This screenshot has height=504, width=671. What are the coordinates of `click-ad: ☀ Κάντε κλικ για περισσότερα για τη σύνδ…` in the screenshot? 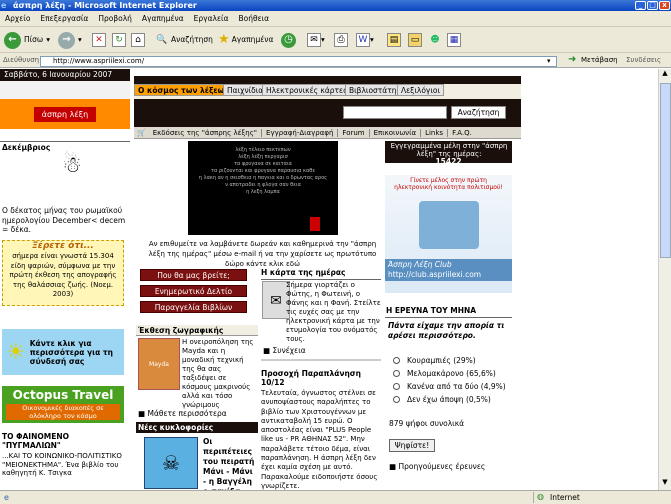 It's located at (63, 352).